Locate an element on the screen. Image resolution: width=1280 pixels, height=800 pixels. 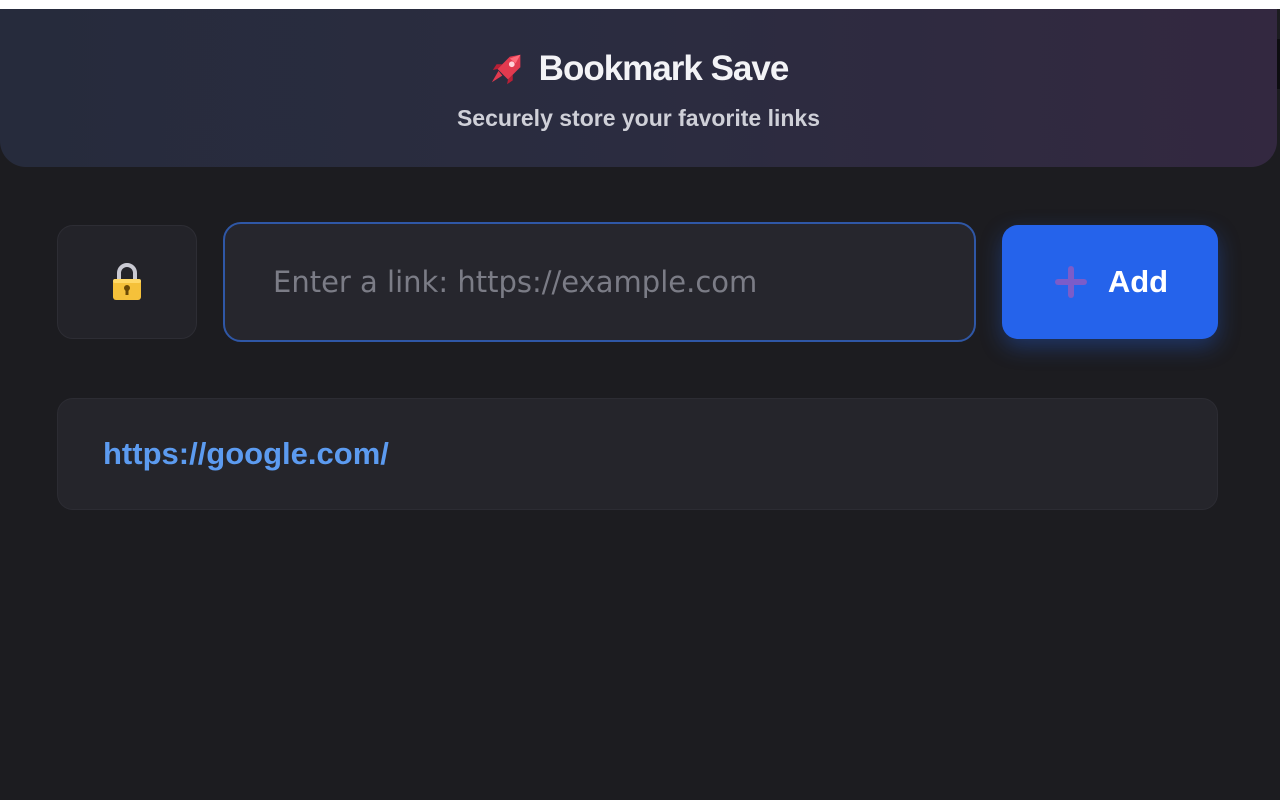
window-top-strip is located at coordinates (640, 4).